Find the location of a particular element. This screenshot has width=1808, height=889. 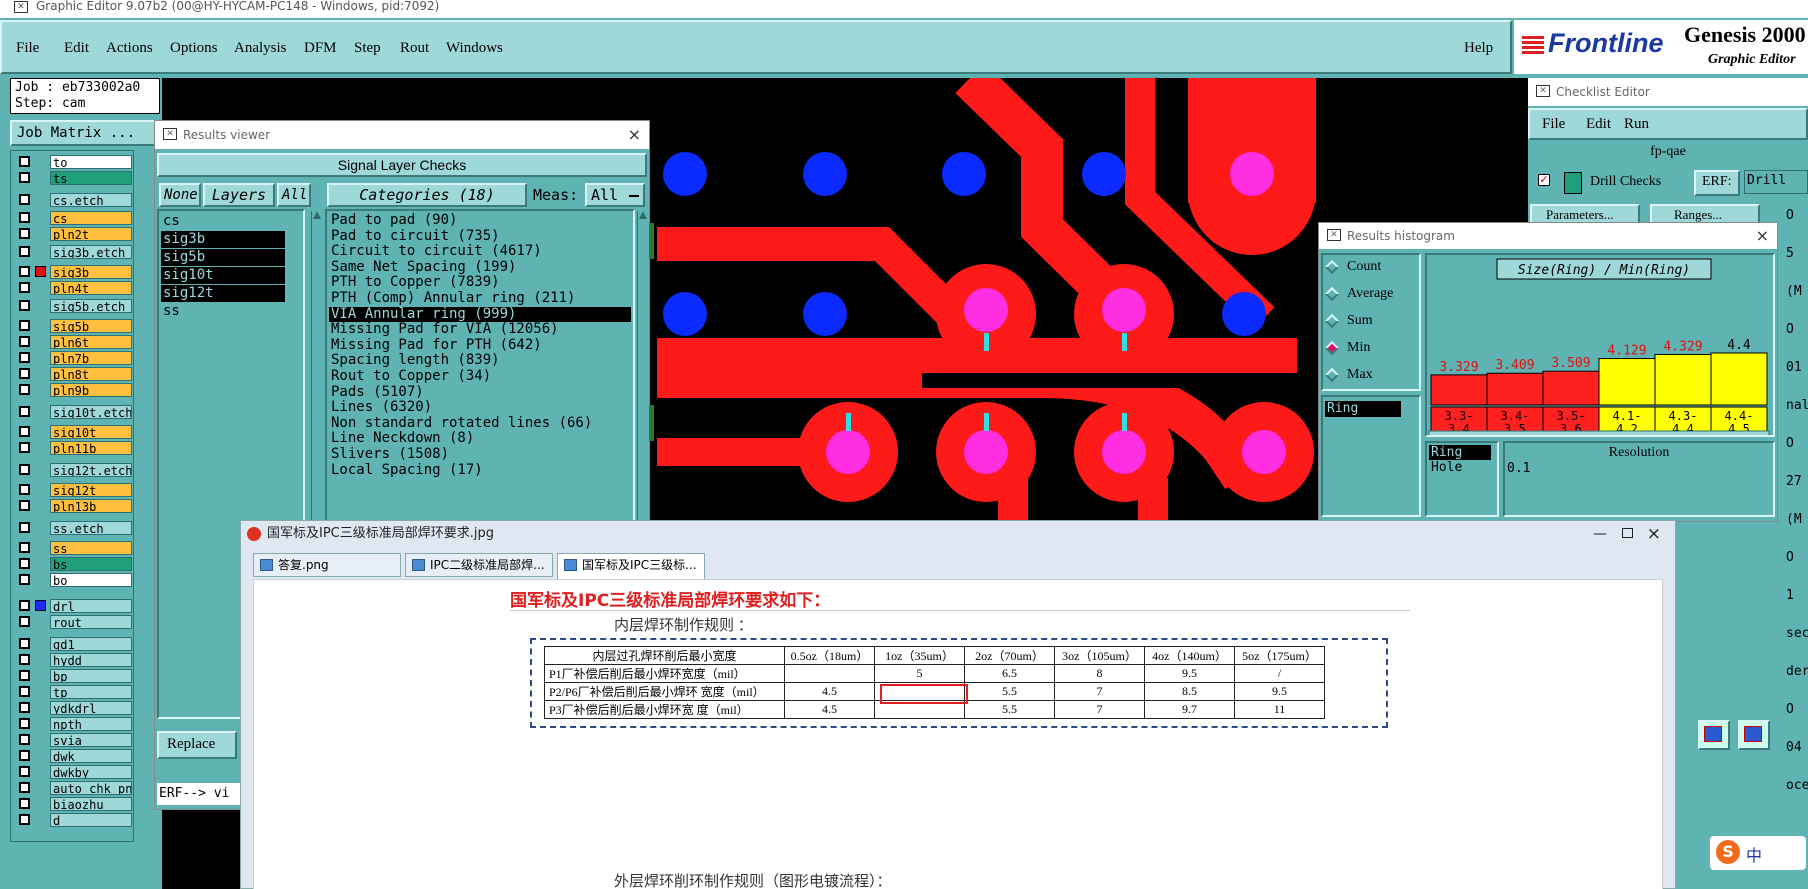

layer-label: sig5b.etch is located at coordinates (91, 306).